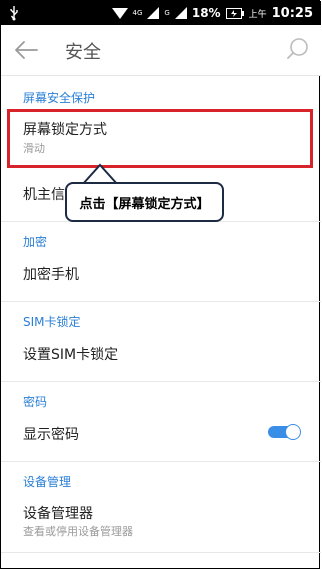 Image resolution: width=322 pixels, height=571 pixels. Describe the element at coordinates (119, 13) in the screenshot. I see `wifi-icon` at that location.